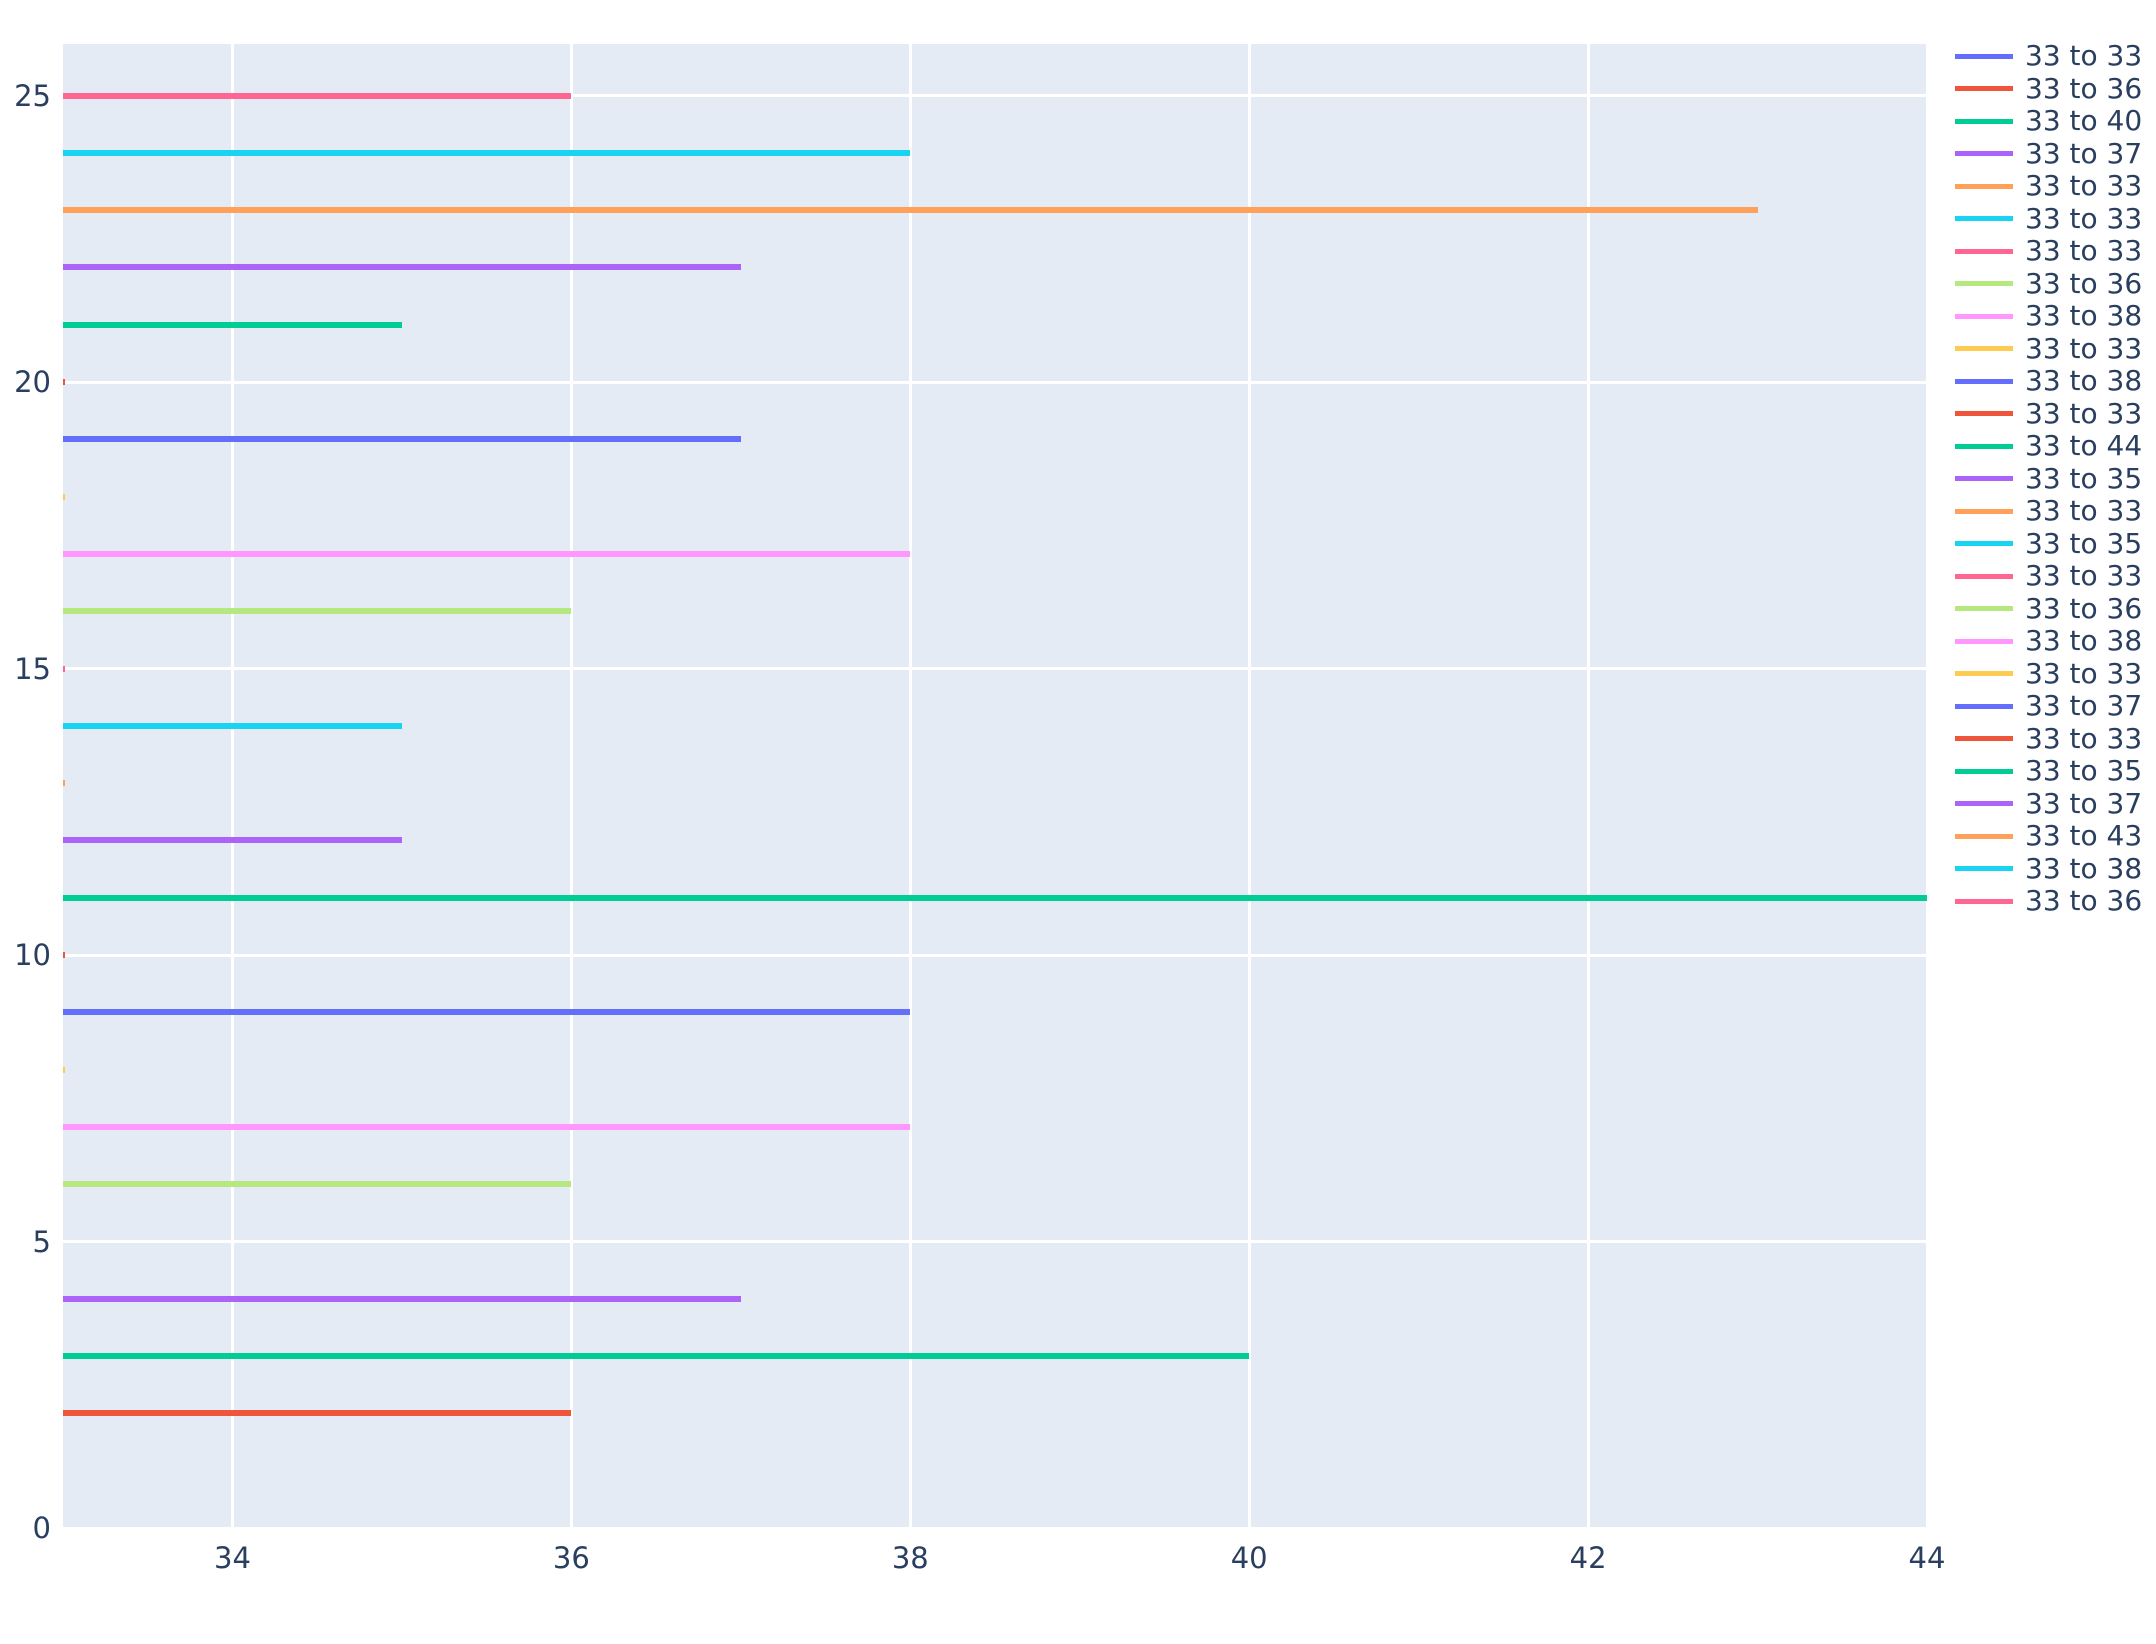 This screenshot has height=1644, width=2156. What do you see at coordinates (2084, 771) in the screenshot?
I see `legend-item-label: 33 to 35` at bounding box center [2084, 771].